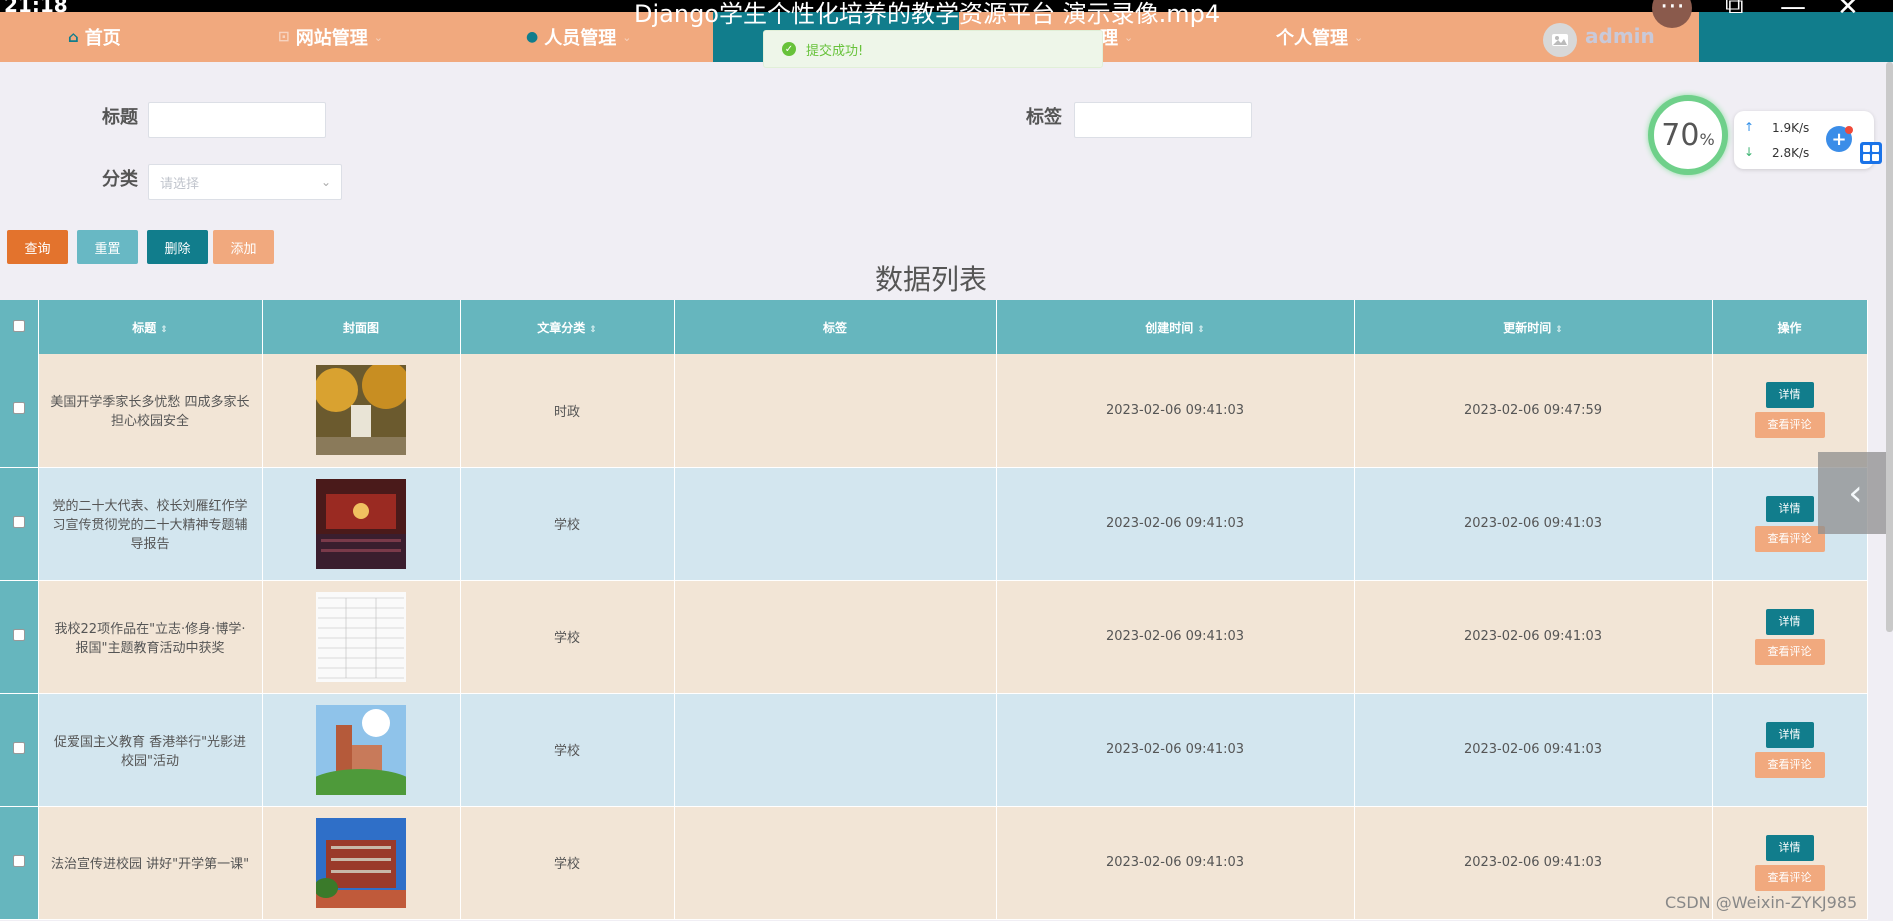  Describe the element at coordinates (1855, 493) in the screenshot. I see `chevron-left-icon: ‹` at that location.